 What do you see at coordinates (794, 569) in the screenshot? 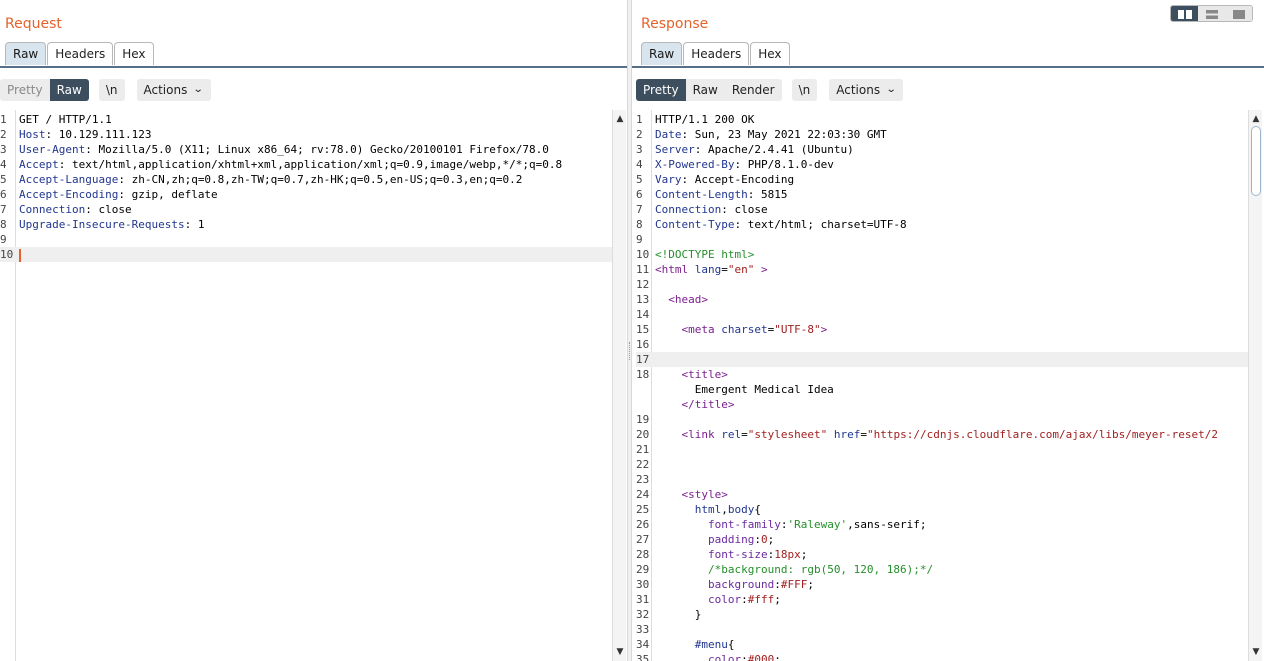
I see `line-code: /*background: rgb(50, 120, 186);*/` at bounding box center [794, 569].